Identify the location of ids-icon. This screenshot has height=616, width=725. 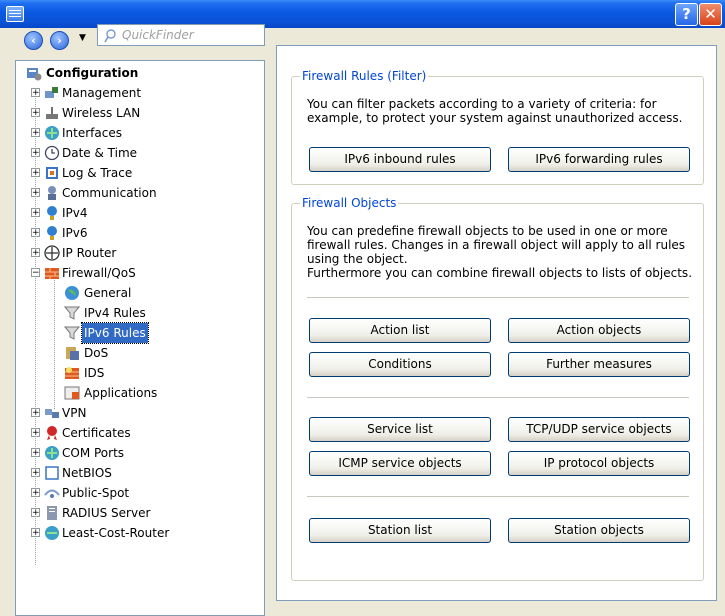
(72, 373).